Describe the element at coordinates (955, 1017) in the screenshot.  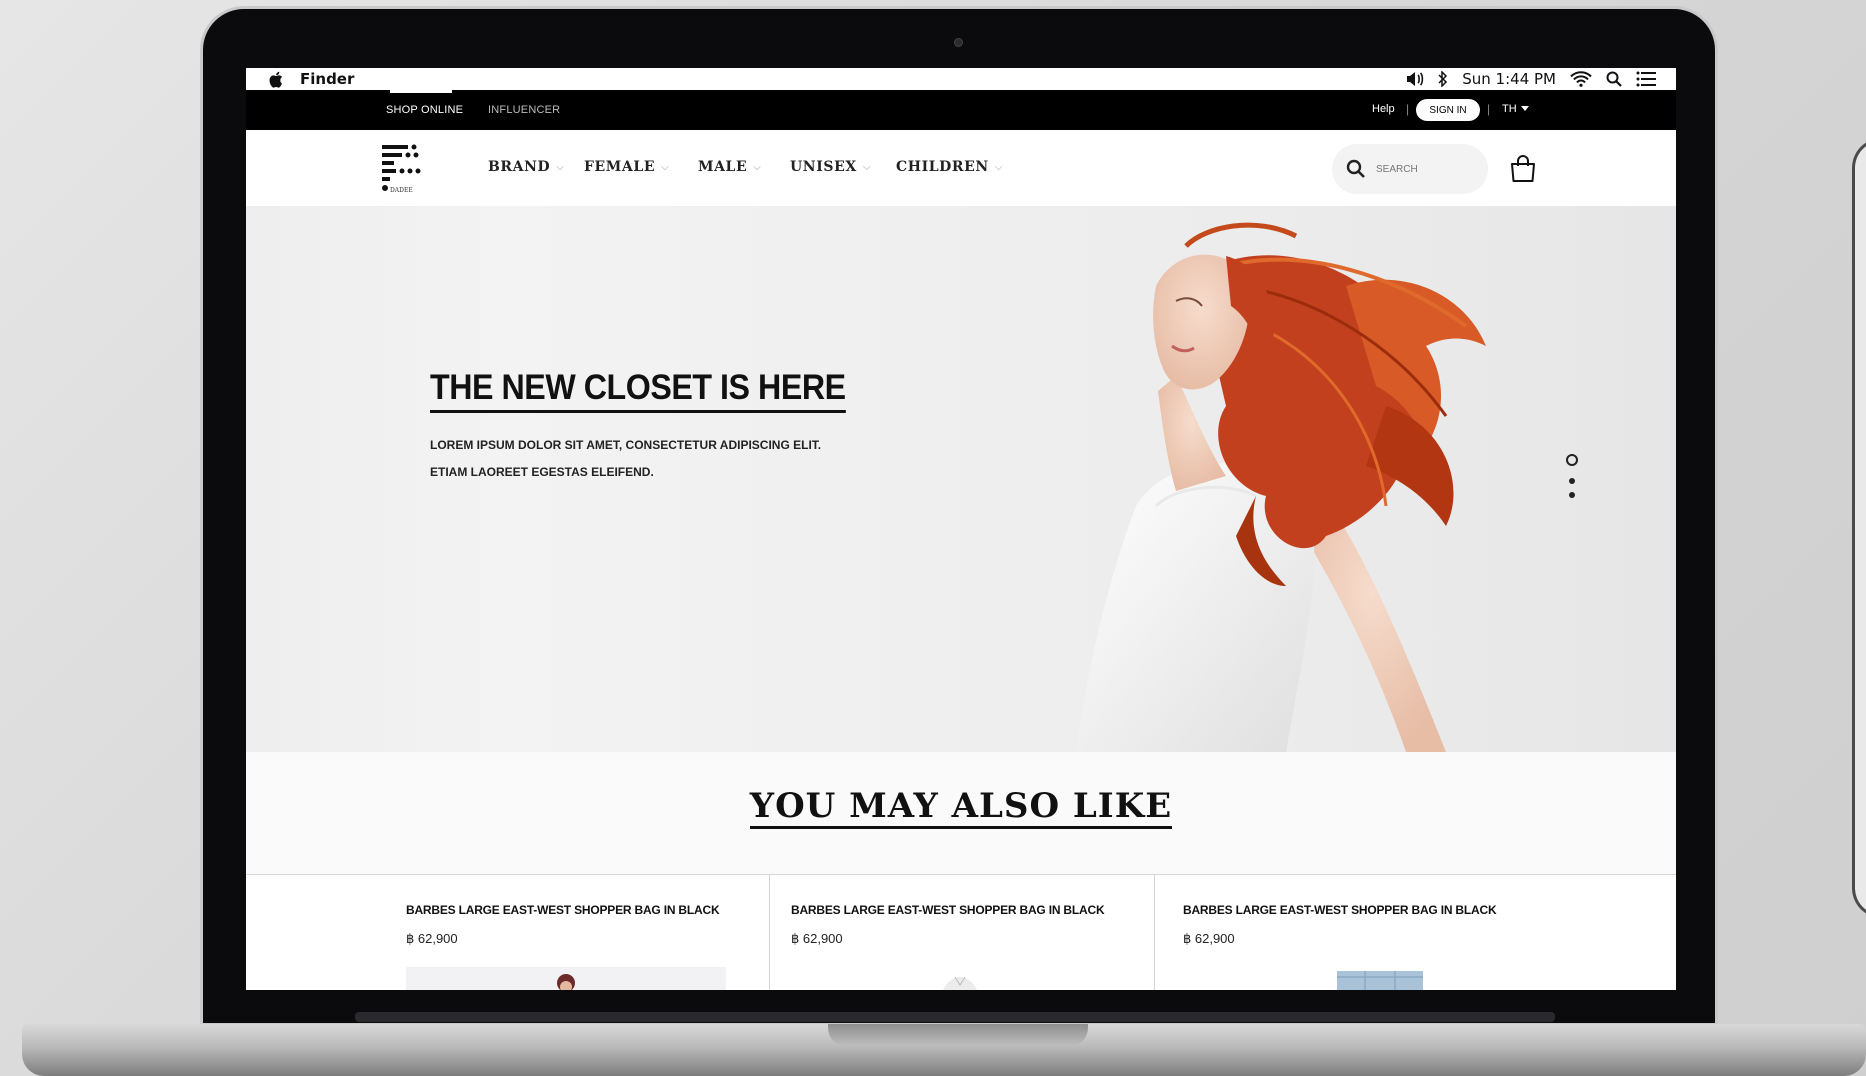
I see `laptop-hinge` at that location.